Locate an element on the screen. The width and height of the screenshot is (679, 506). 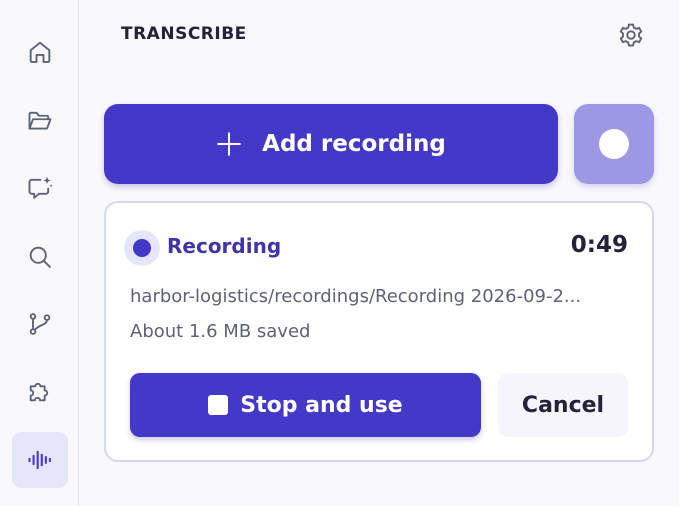
waveform-icon is located at coordinates (39, 460).